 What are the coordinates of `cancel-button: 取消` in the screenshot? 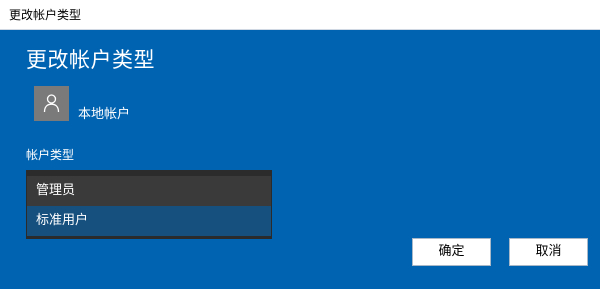 It's located at (548, 252).